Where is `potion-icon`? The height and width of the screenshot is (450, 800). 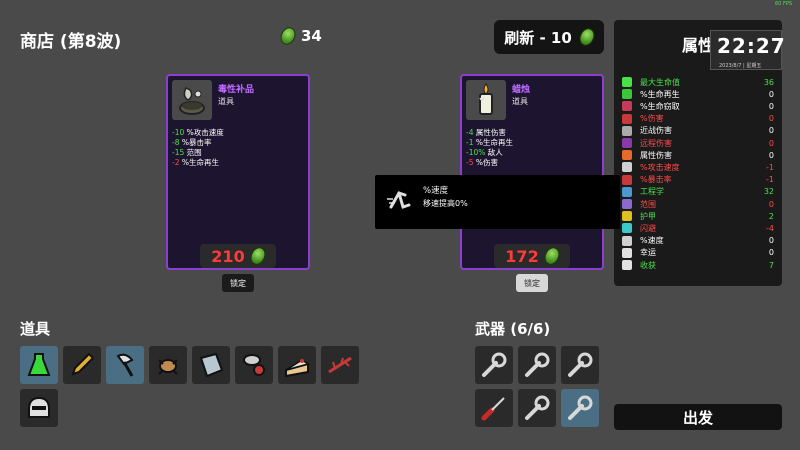
potion-icon is located at coordinates (39, 364).